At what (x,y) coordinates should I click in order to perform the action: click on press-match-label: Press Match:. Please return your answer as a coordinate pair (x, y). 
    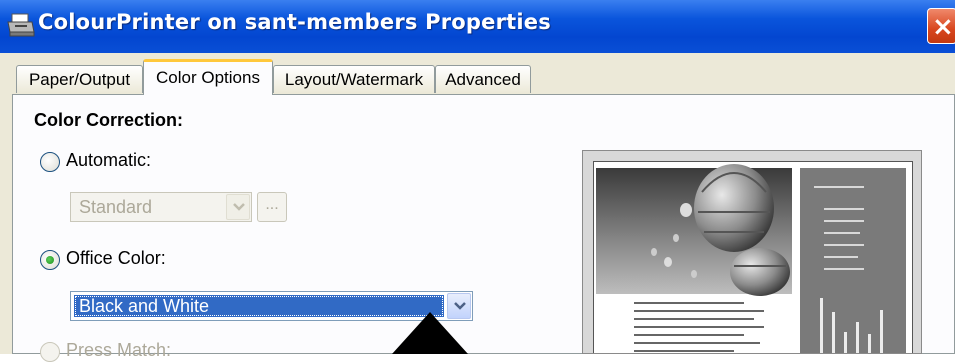
    Looking at the image, I should click on (119, 350).